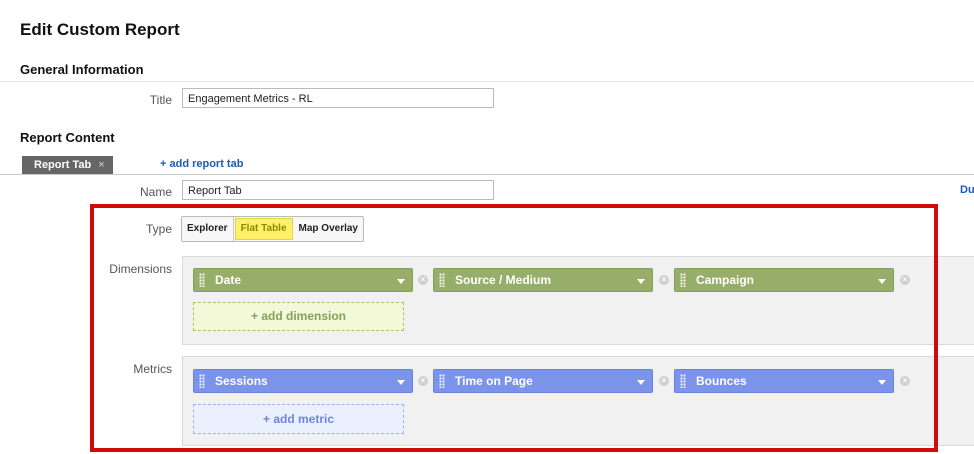 This screenshot has height=454, width=974. Describe the element at coordinates (100, 29) in the screenshot. I see `page-title: Edit Custom Report` at that location.